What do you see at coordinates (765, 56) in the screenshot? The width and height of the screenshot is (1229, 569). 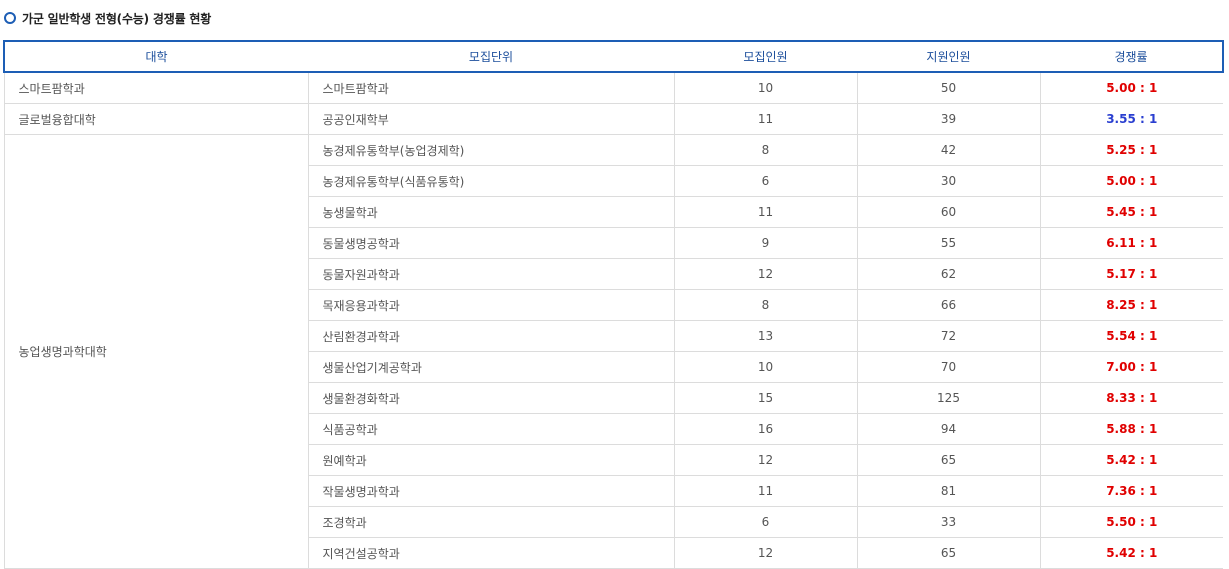 I see `column-header-quota: 모집인원` at bounding box center [765, 56].